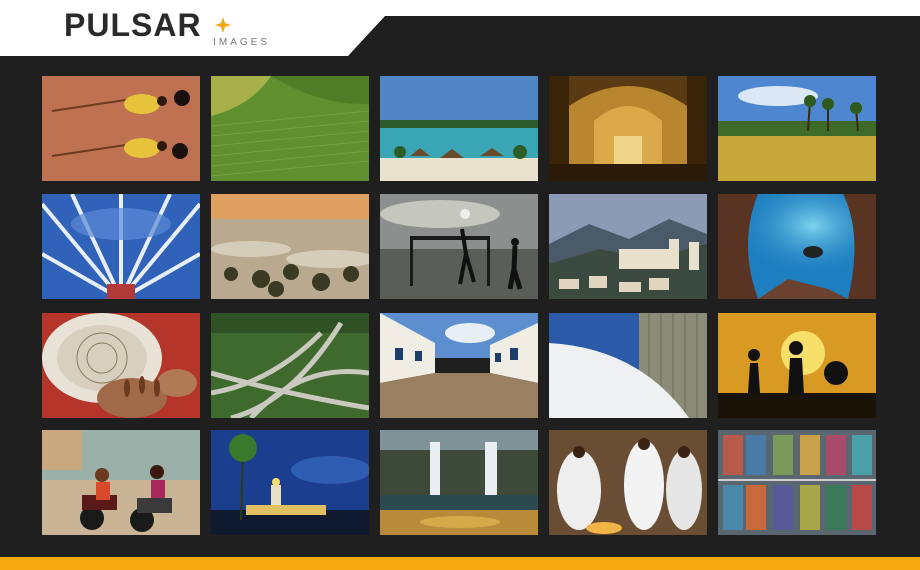 Image resolution: width=920 pixels, height=570 pixels. I want to click on thumbnail-green-crop-field, so click(290, 128).